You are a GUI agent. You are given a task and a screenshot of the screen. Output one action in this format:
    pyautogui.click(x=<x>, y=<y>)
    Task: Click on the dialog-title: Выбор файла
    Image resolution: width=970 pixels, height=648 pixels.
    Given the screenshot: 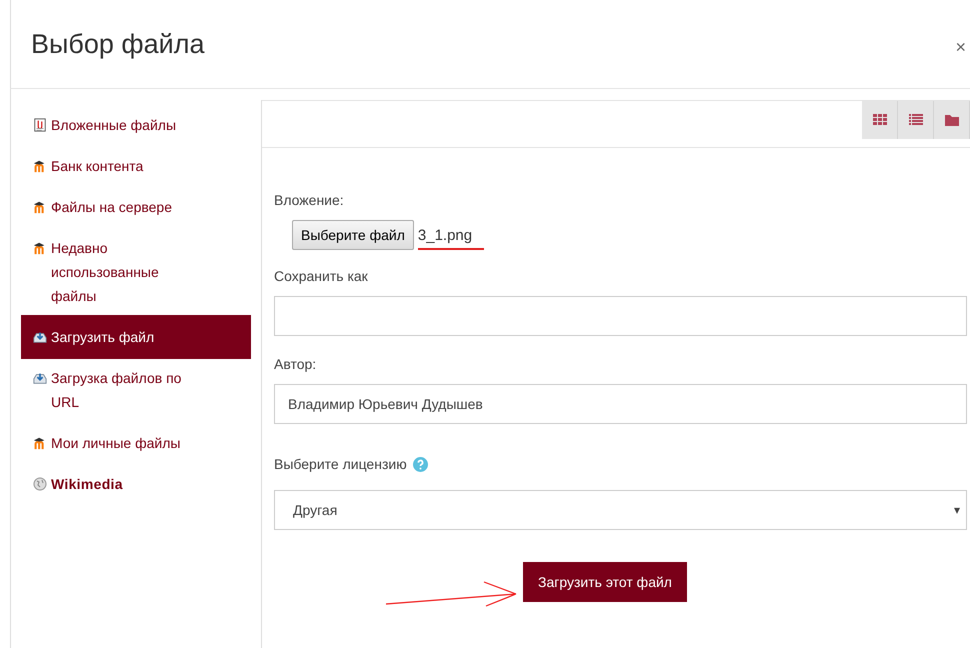 What is the action you would take?
    pyautogui.click(x=117, y=44)
    